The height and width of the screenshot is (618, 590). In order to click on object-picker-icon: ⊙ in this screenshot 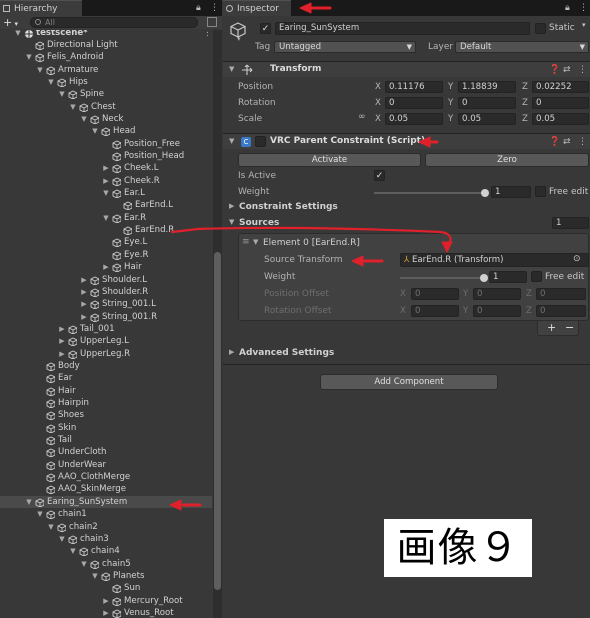, I will do `click(577, 259)`.